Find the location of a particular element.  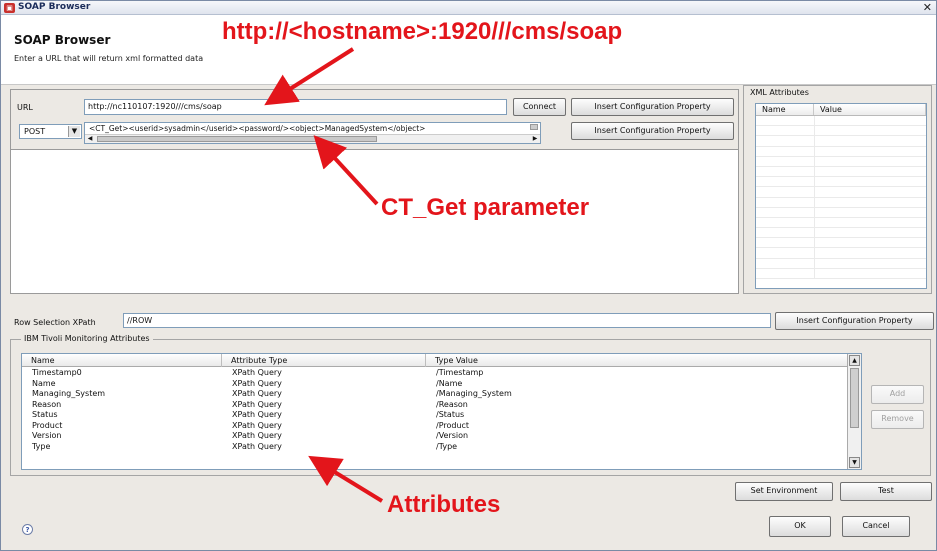

cell-name: Reason is located at coordinates (47, 404).